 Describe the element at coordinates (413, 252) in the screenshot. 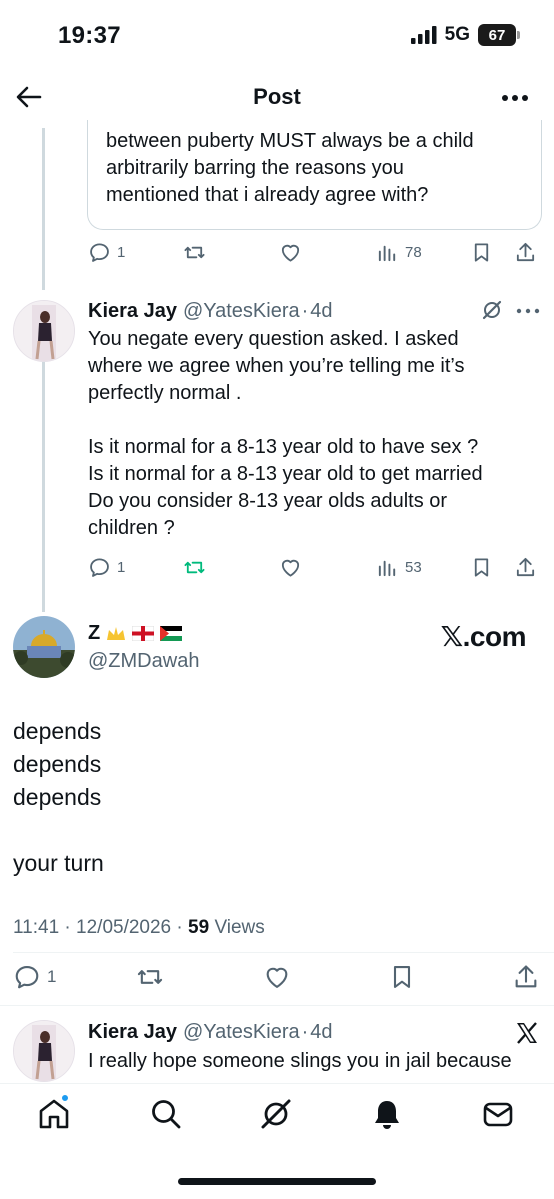

I see `view-count: 78` at that location.